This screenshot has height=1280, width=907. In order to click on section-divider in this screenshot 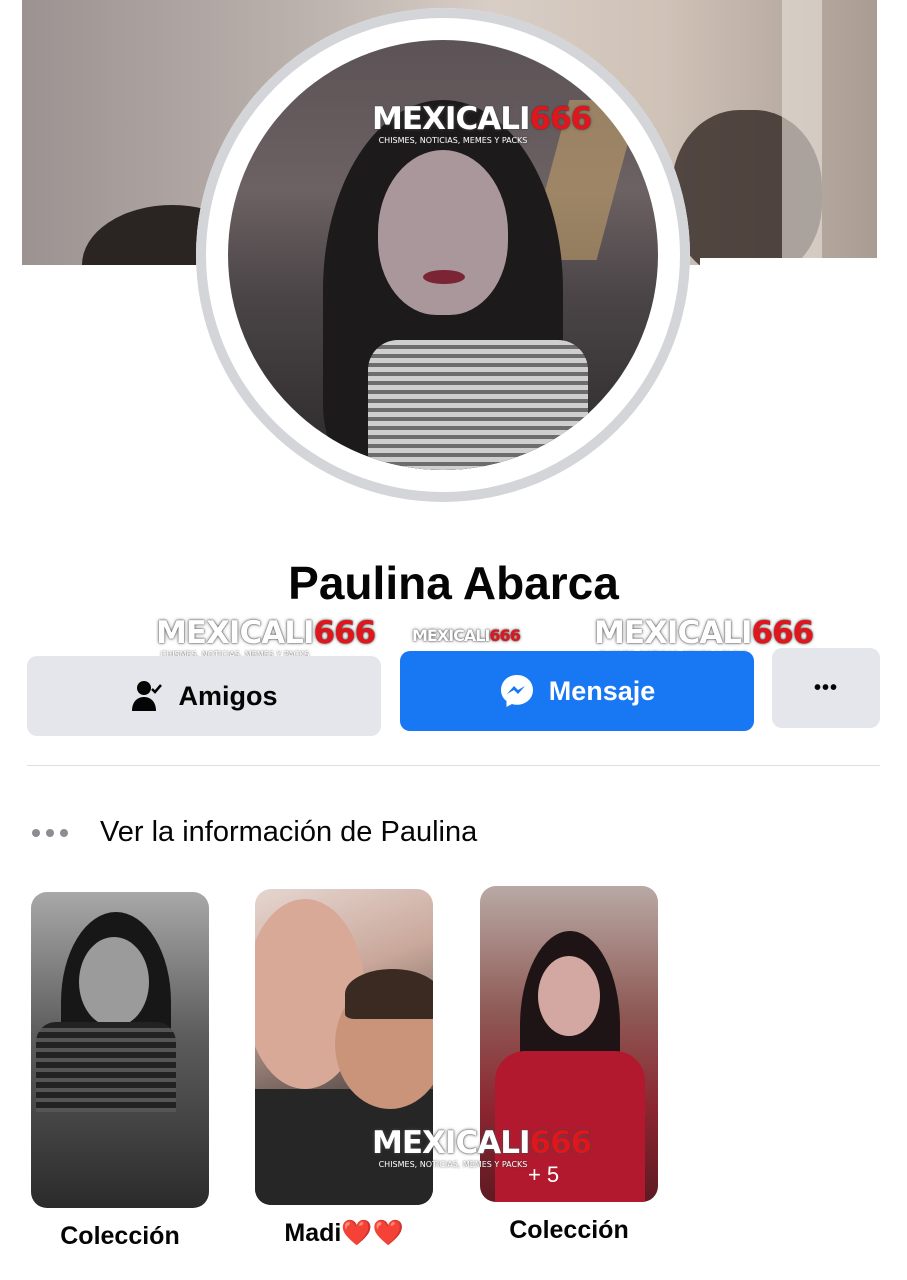, I will do `click(453, 765)`.